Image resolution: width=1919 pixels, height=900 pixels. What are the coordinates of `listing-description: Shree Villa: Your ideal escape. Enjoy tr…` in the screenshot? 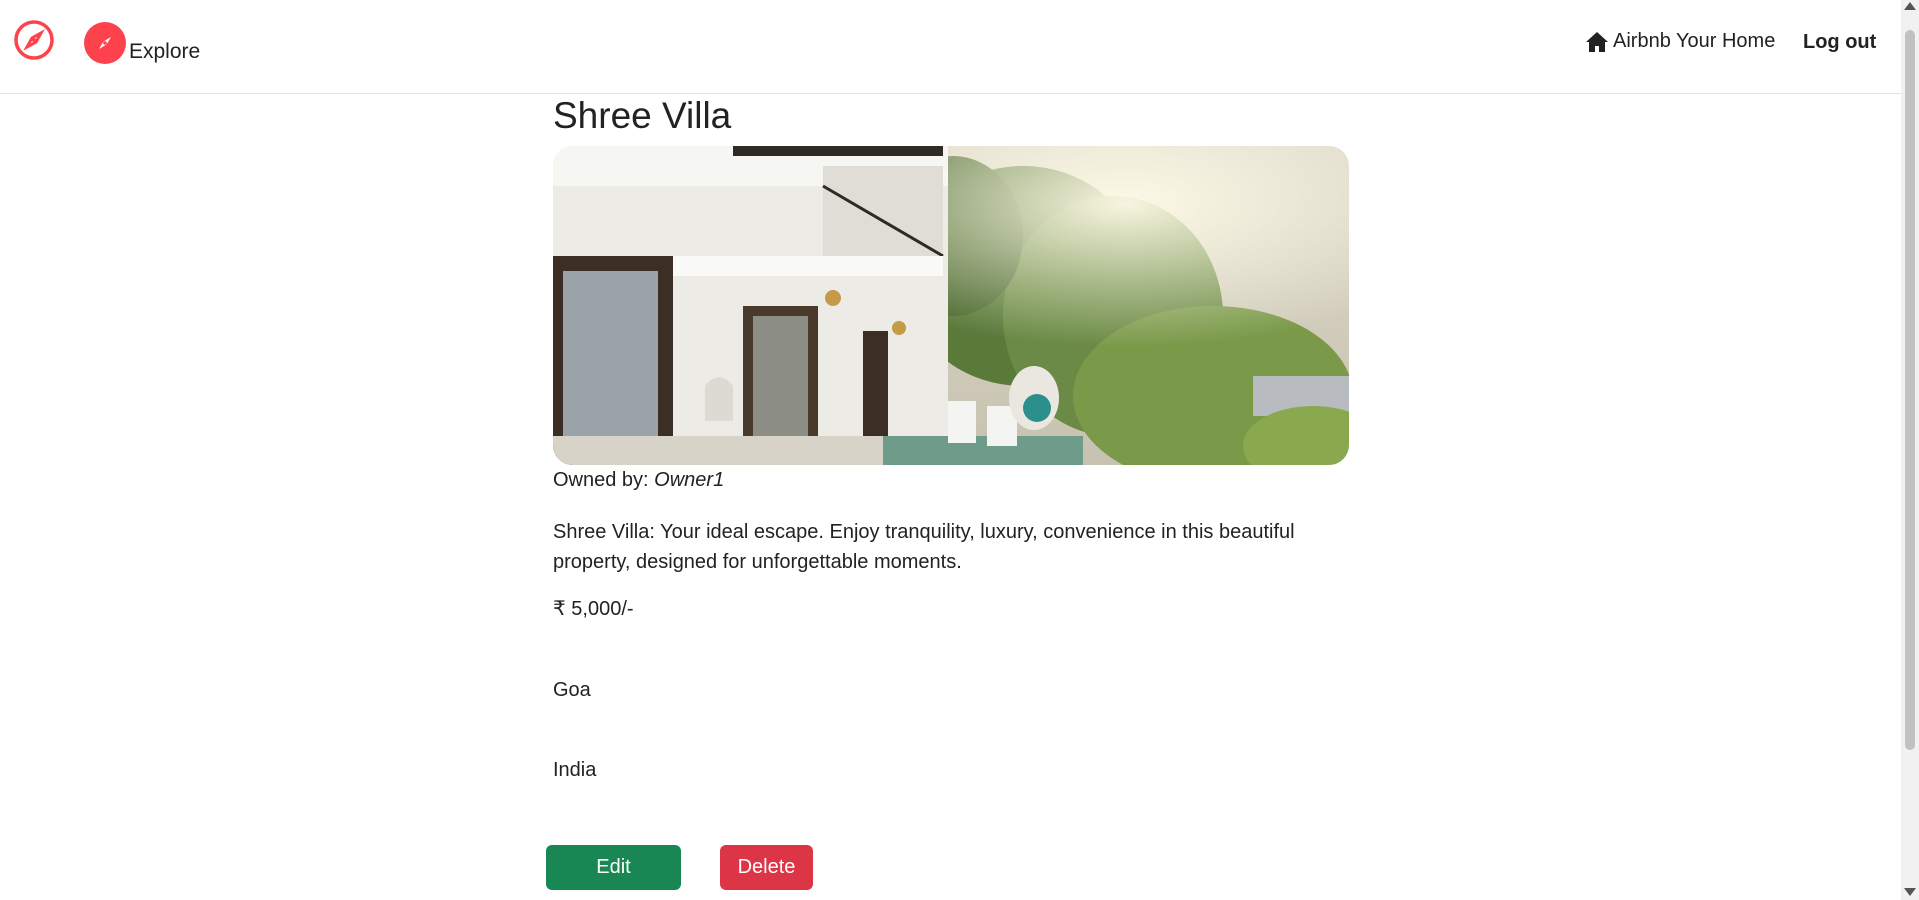 It's located at (924, 547).